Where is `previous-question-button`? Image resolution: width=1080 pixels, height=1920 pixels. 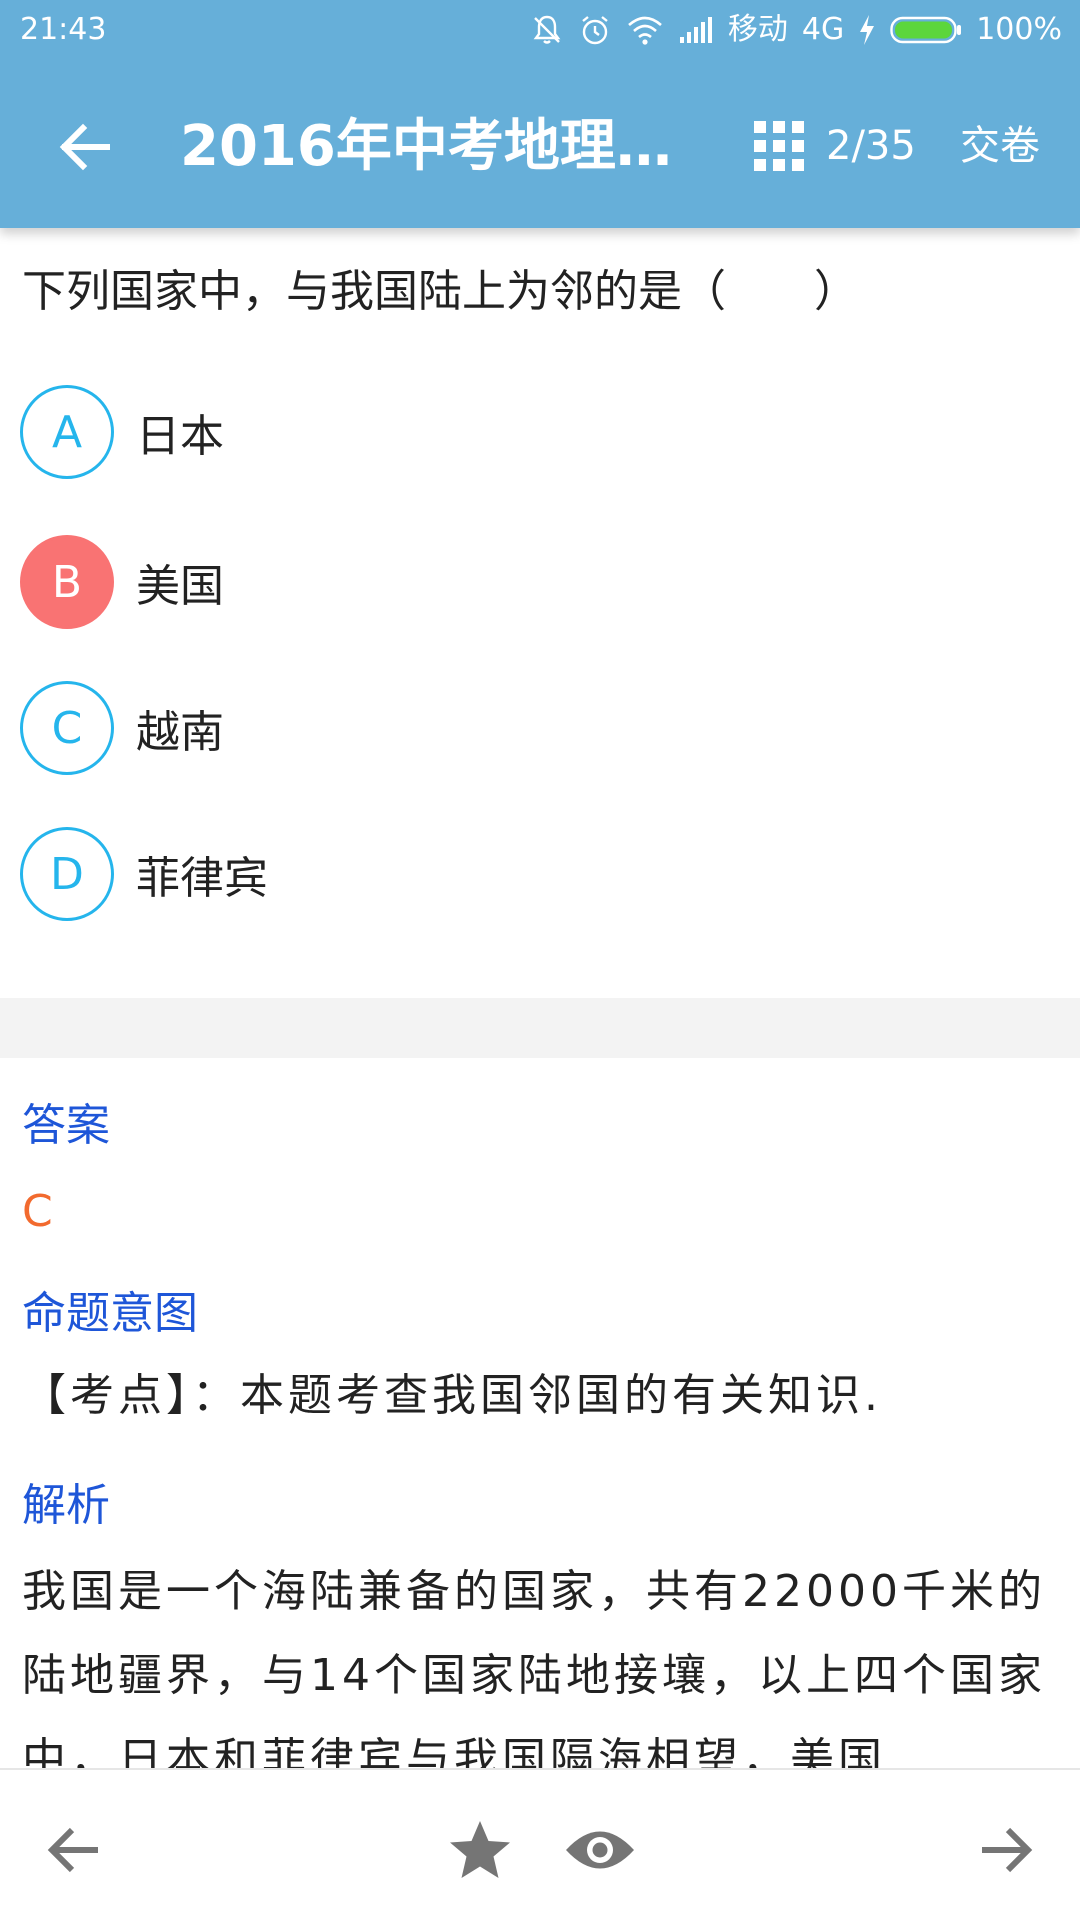 previous-question-button is located at coordinates (74, 1850).